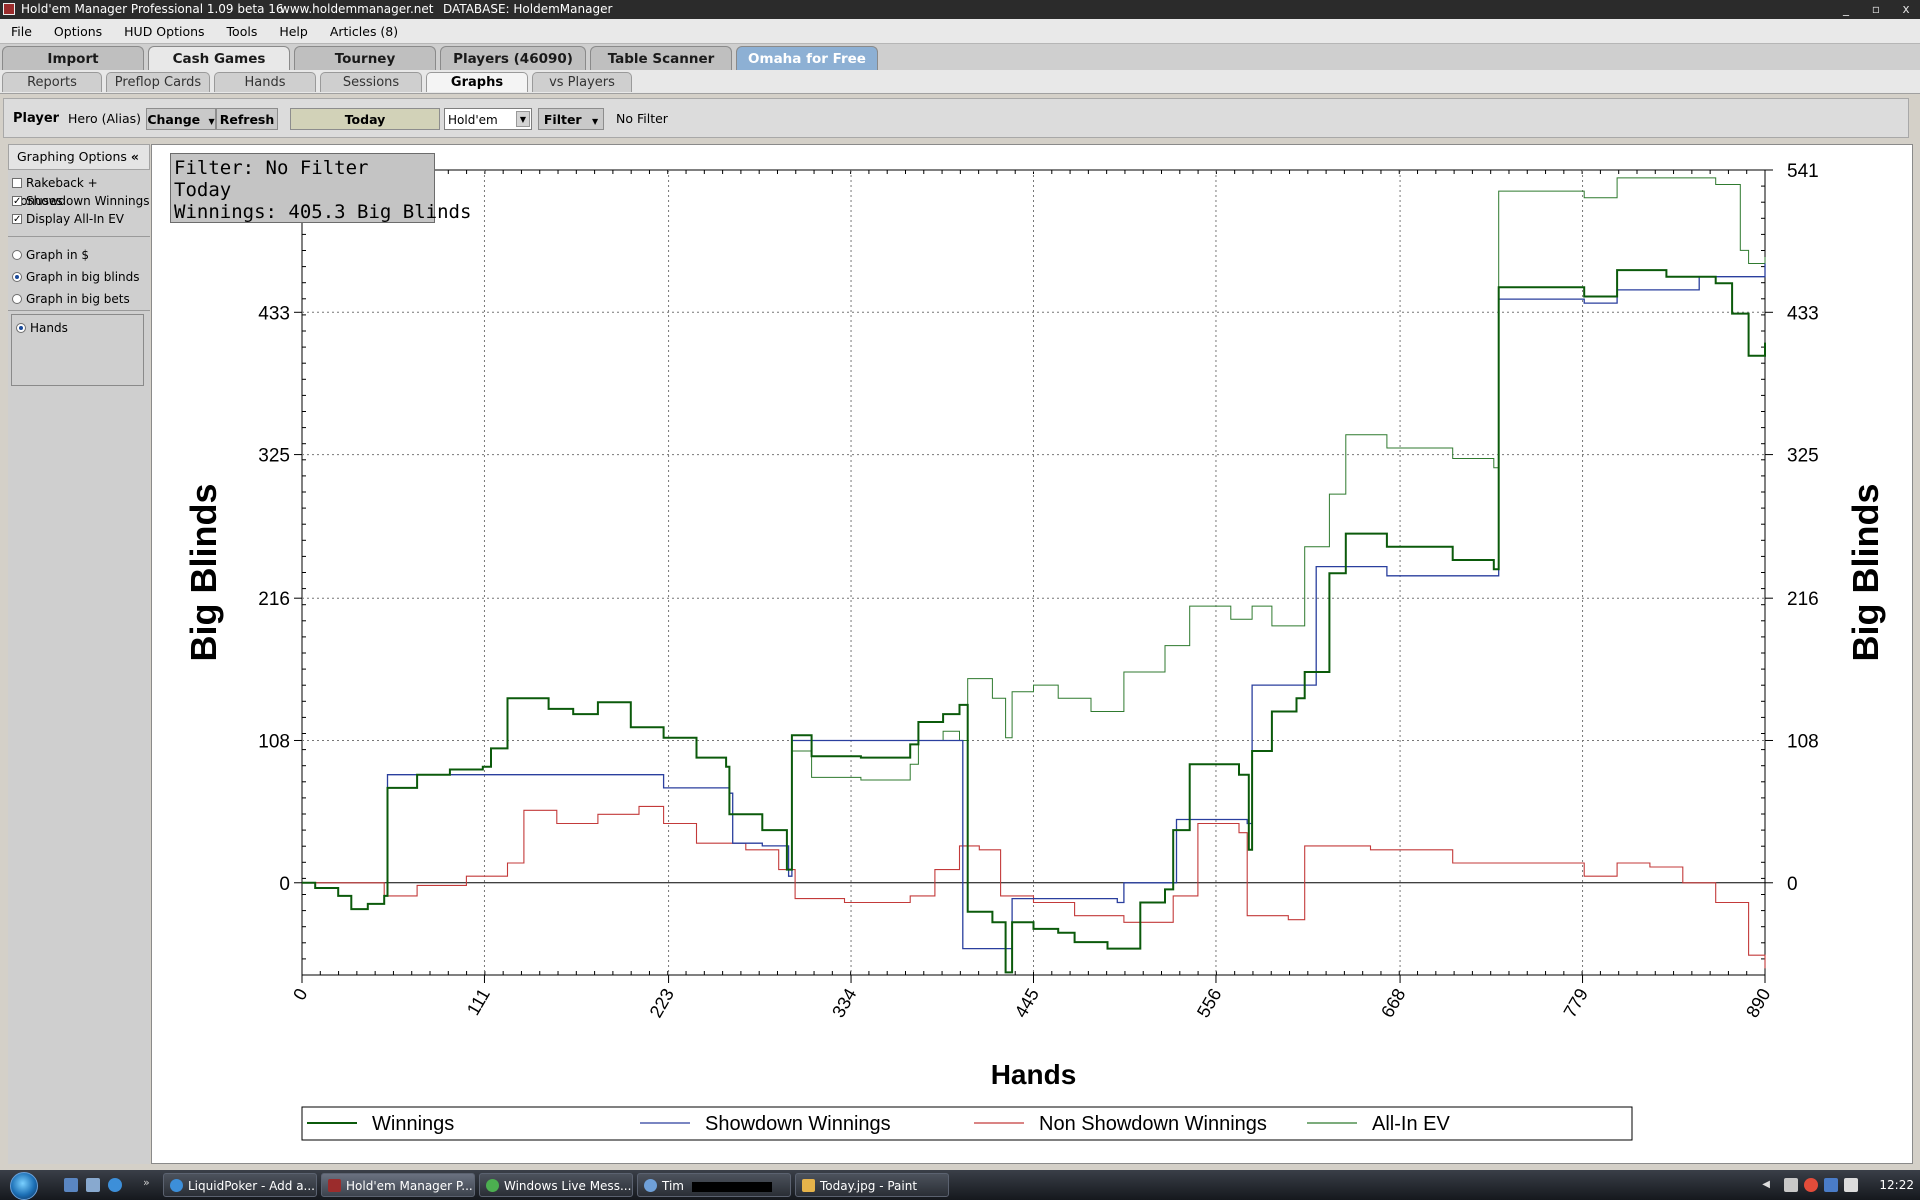  Describe the element at coordinates (1803, 171) in the screenshot. I see `y-tick-label-right: 541` at that location.